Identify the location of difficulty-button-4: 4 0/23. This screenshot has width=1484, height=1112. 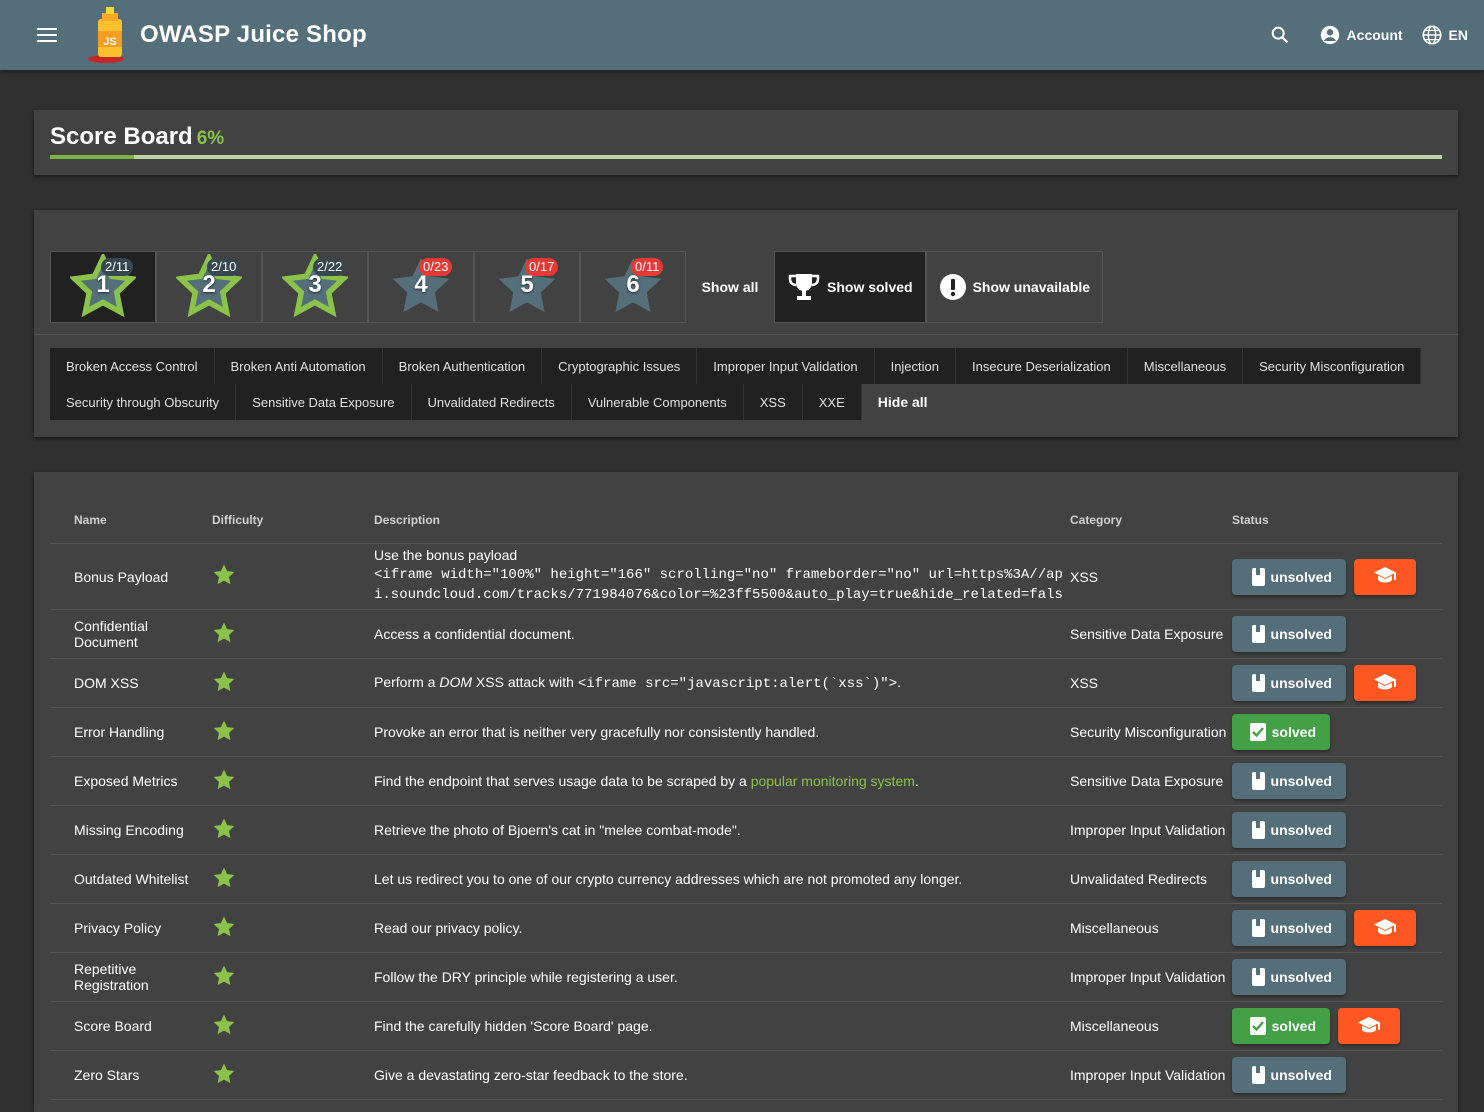
(421, 287).